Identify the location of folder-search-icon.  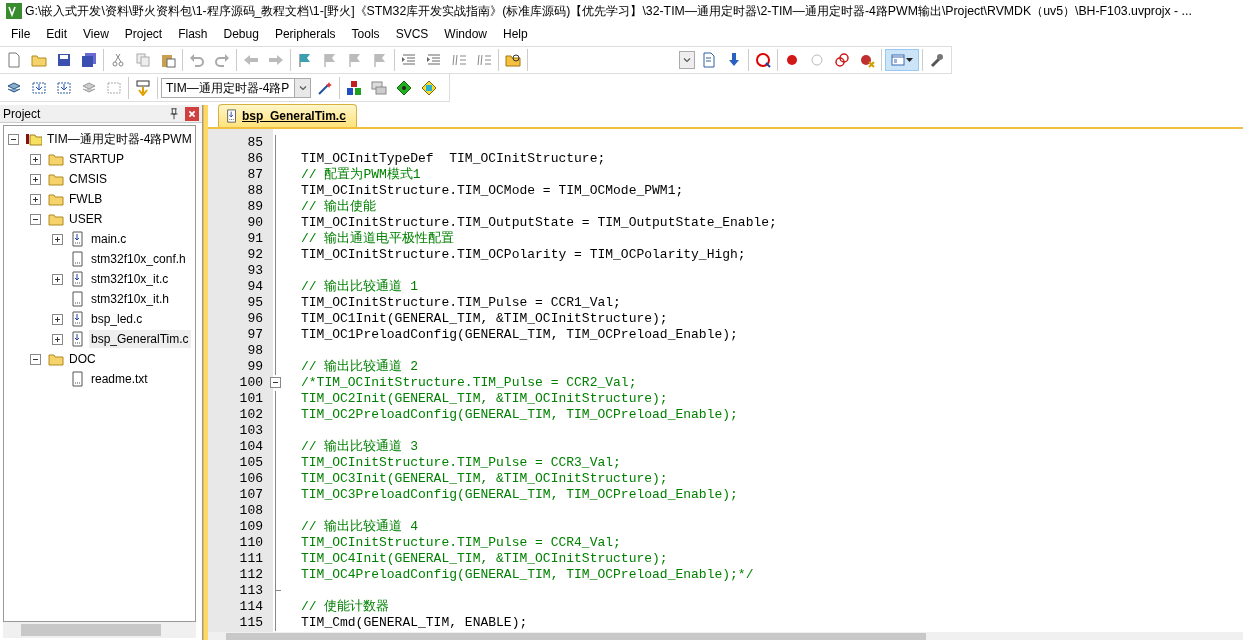
(513, 60).